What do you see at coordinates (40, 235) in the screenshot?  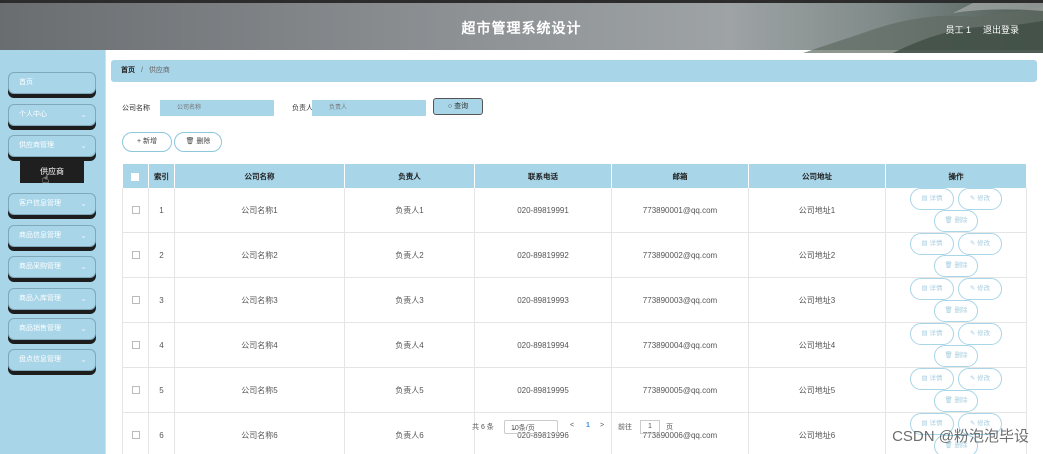 I see `sidebar-item-label: 商品信息管理` at bounding box center [40, 235].